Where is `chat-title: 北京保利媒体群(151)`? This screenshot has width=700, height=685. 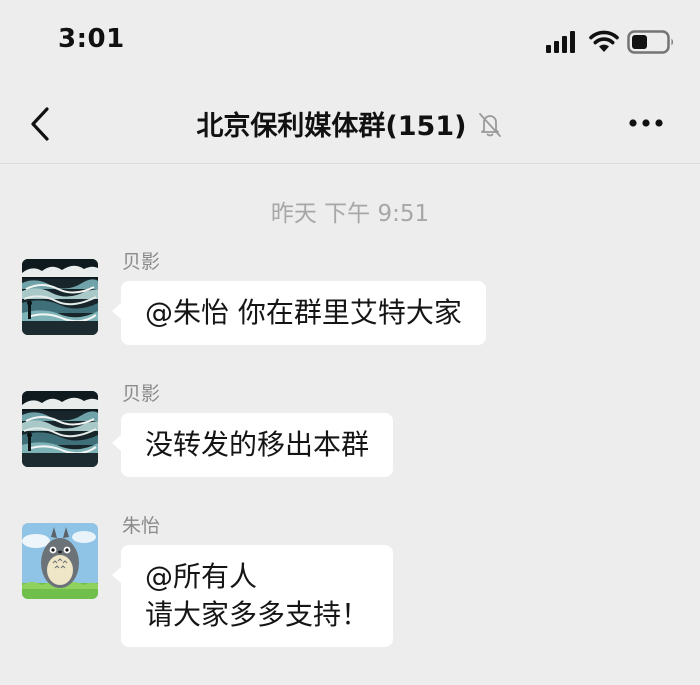
chat-title: 北京保利媒体群(151) is located at coordinates (331, 126).